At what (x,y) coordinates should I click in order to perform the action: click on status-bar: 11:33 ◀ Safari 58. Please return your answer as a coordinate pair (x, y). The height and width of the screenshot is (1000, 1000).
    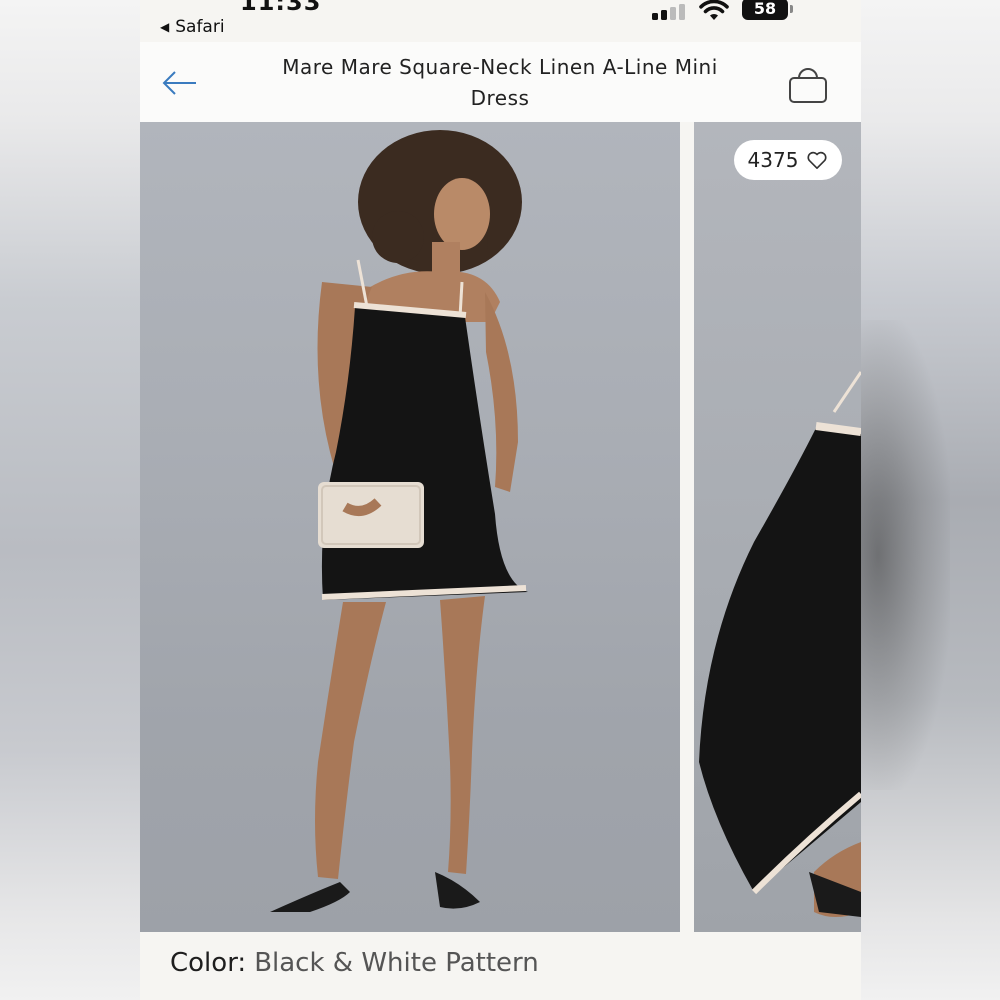
    Looking at the image, I should click on (500, 21).